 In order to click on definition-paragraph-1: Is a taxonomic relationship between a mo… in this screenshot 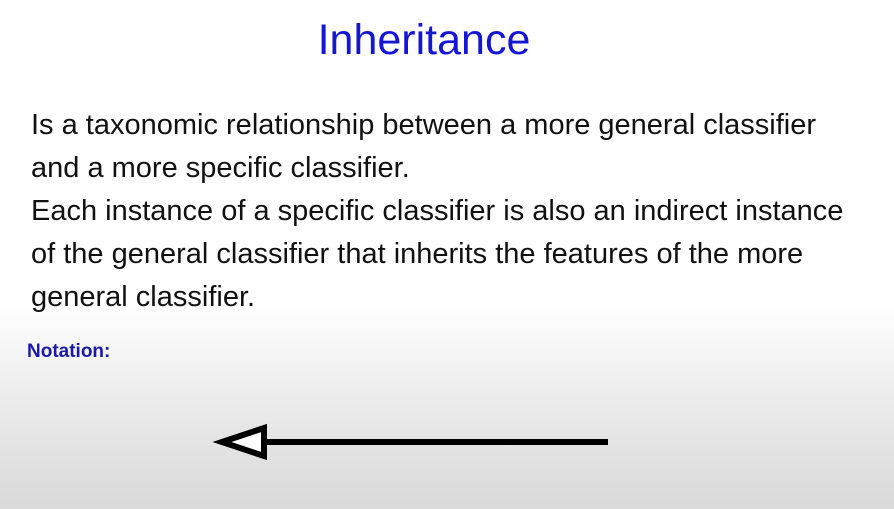, I will do `click(424, 146)`.